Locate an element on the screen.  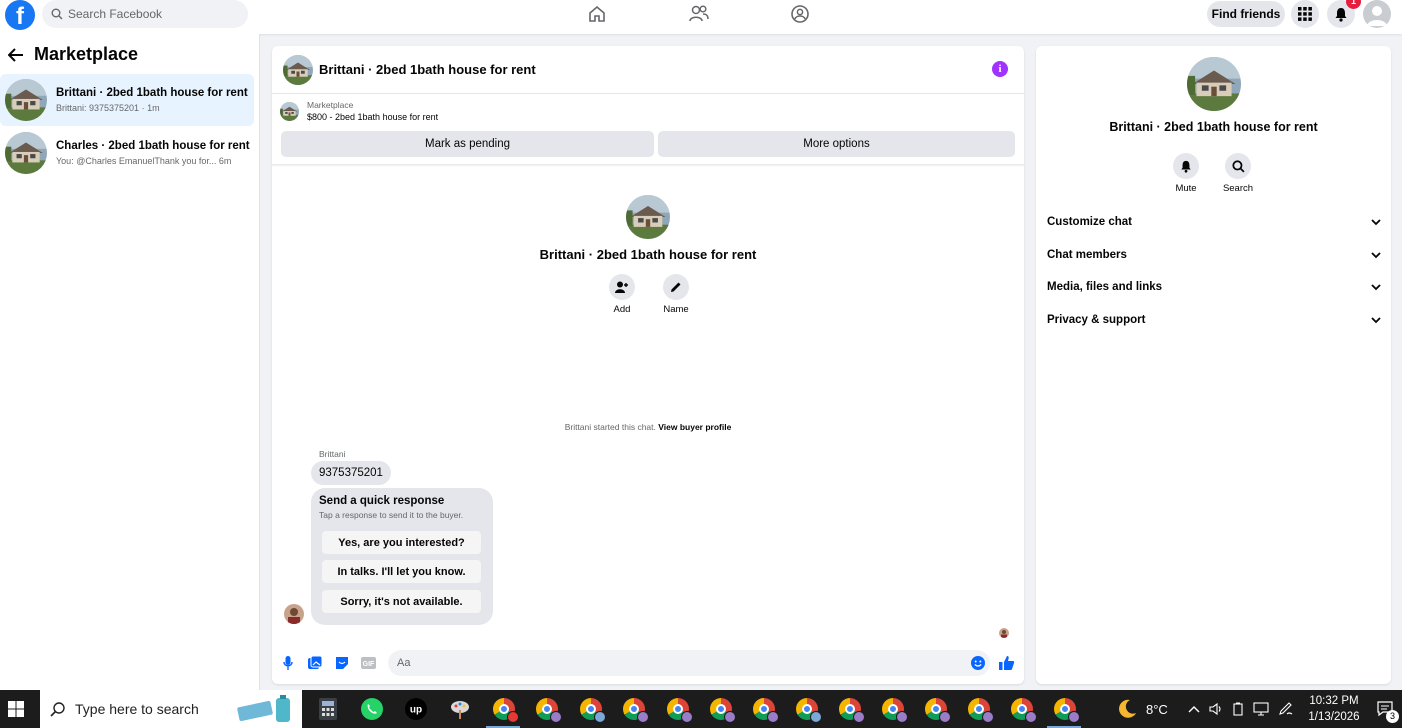
chat-title: Brittani · 2bed 1bath house for rent is located at coordinates (427, 69).